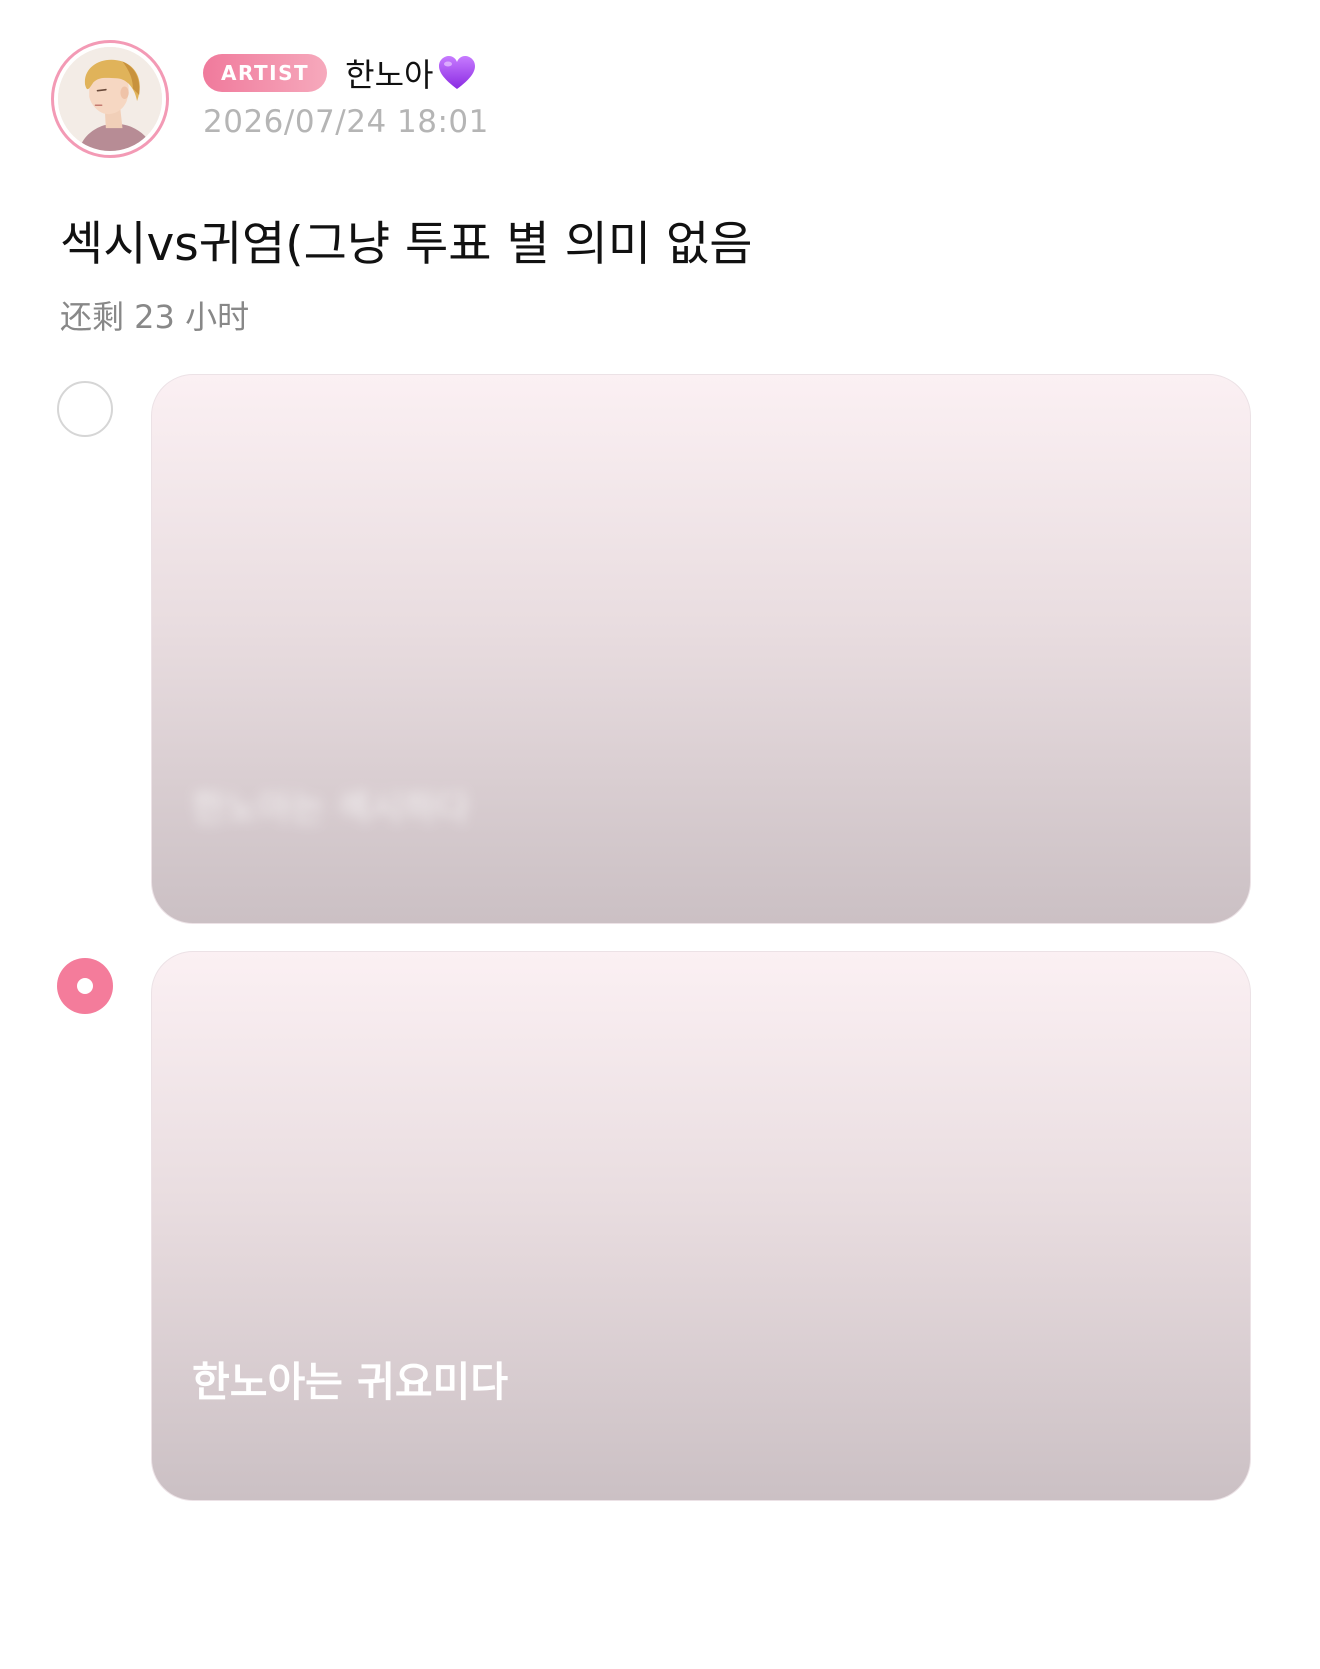 The width and height of the screenshot is (1320, 1669). Describe the element at coordinates (85, 409) in the screenshot. I see `poll-option-1-radio` at that location.